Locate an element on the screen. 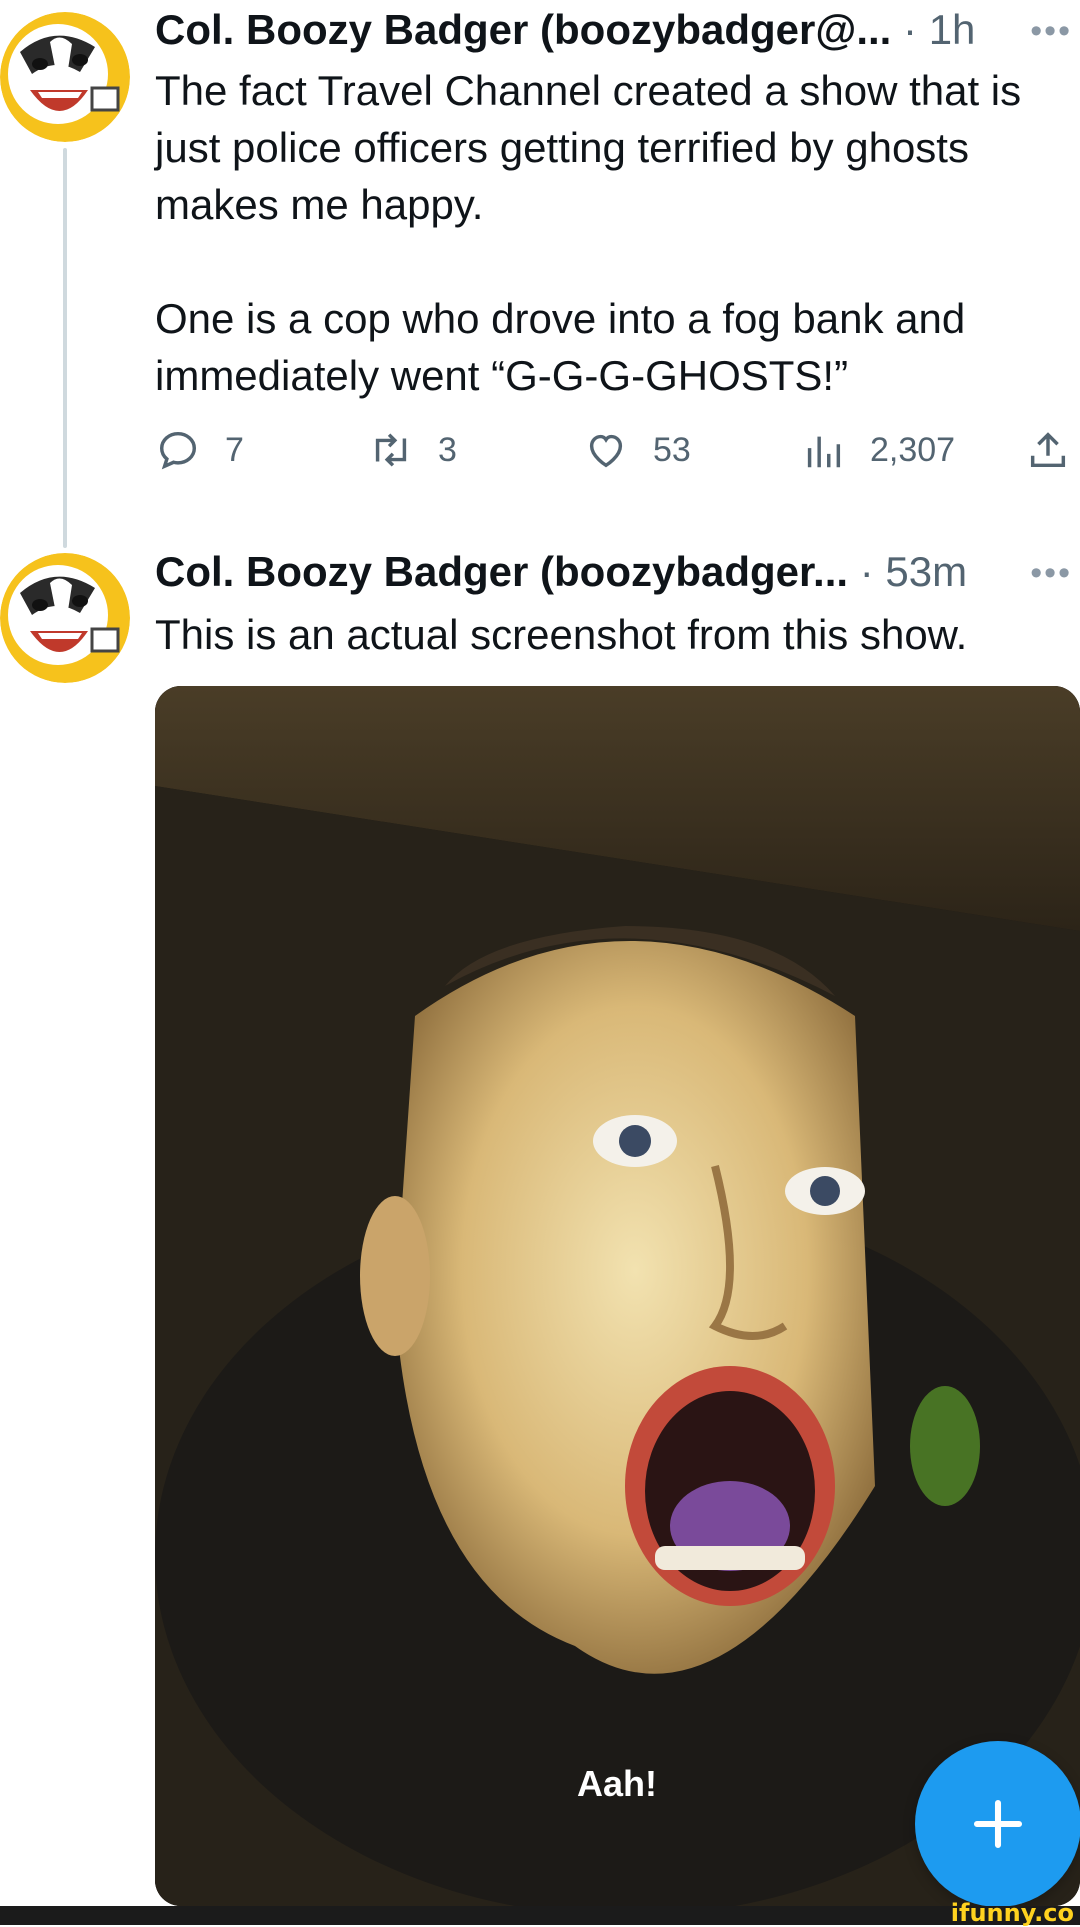  views-chart-icon is located at coordinates (824, 452).